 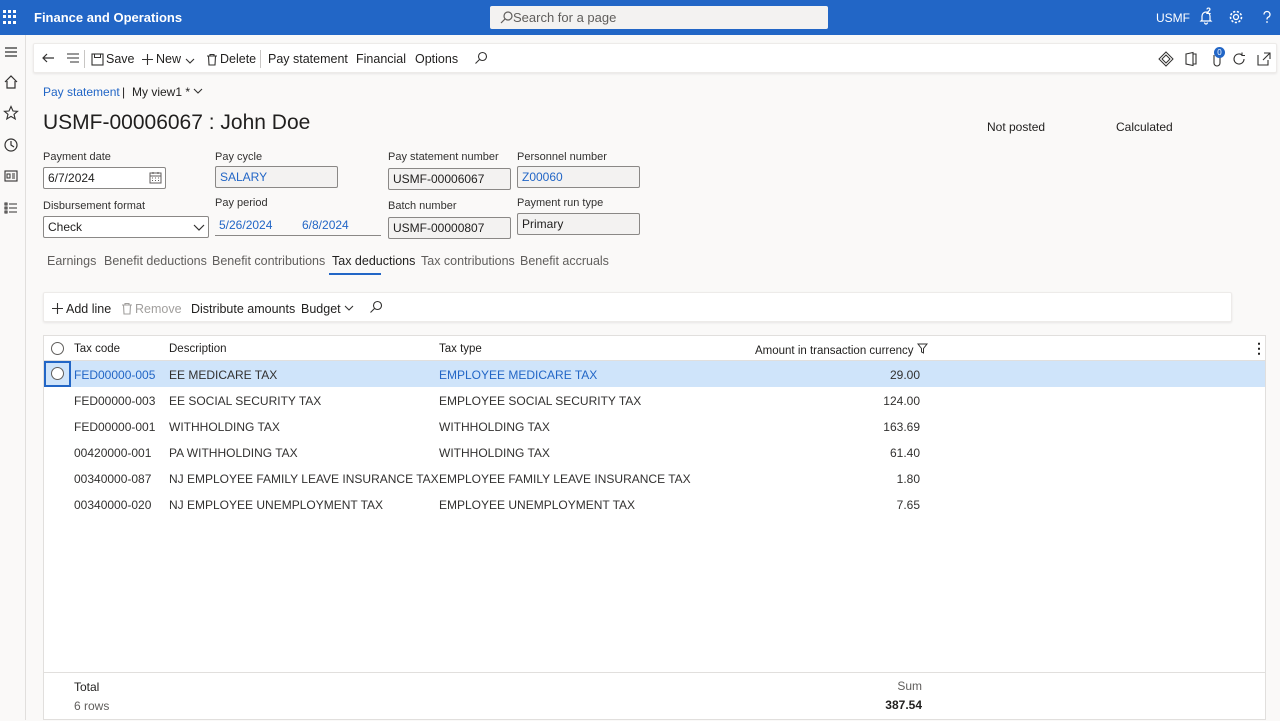 I want to click on grid-search-icon, so click(x=376, y=307).